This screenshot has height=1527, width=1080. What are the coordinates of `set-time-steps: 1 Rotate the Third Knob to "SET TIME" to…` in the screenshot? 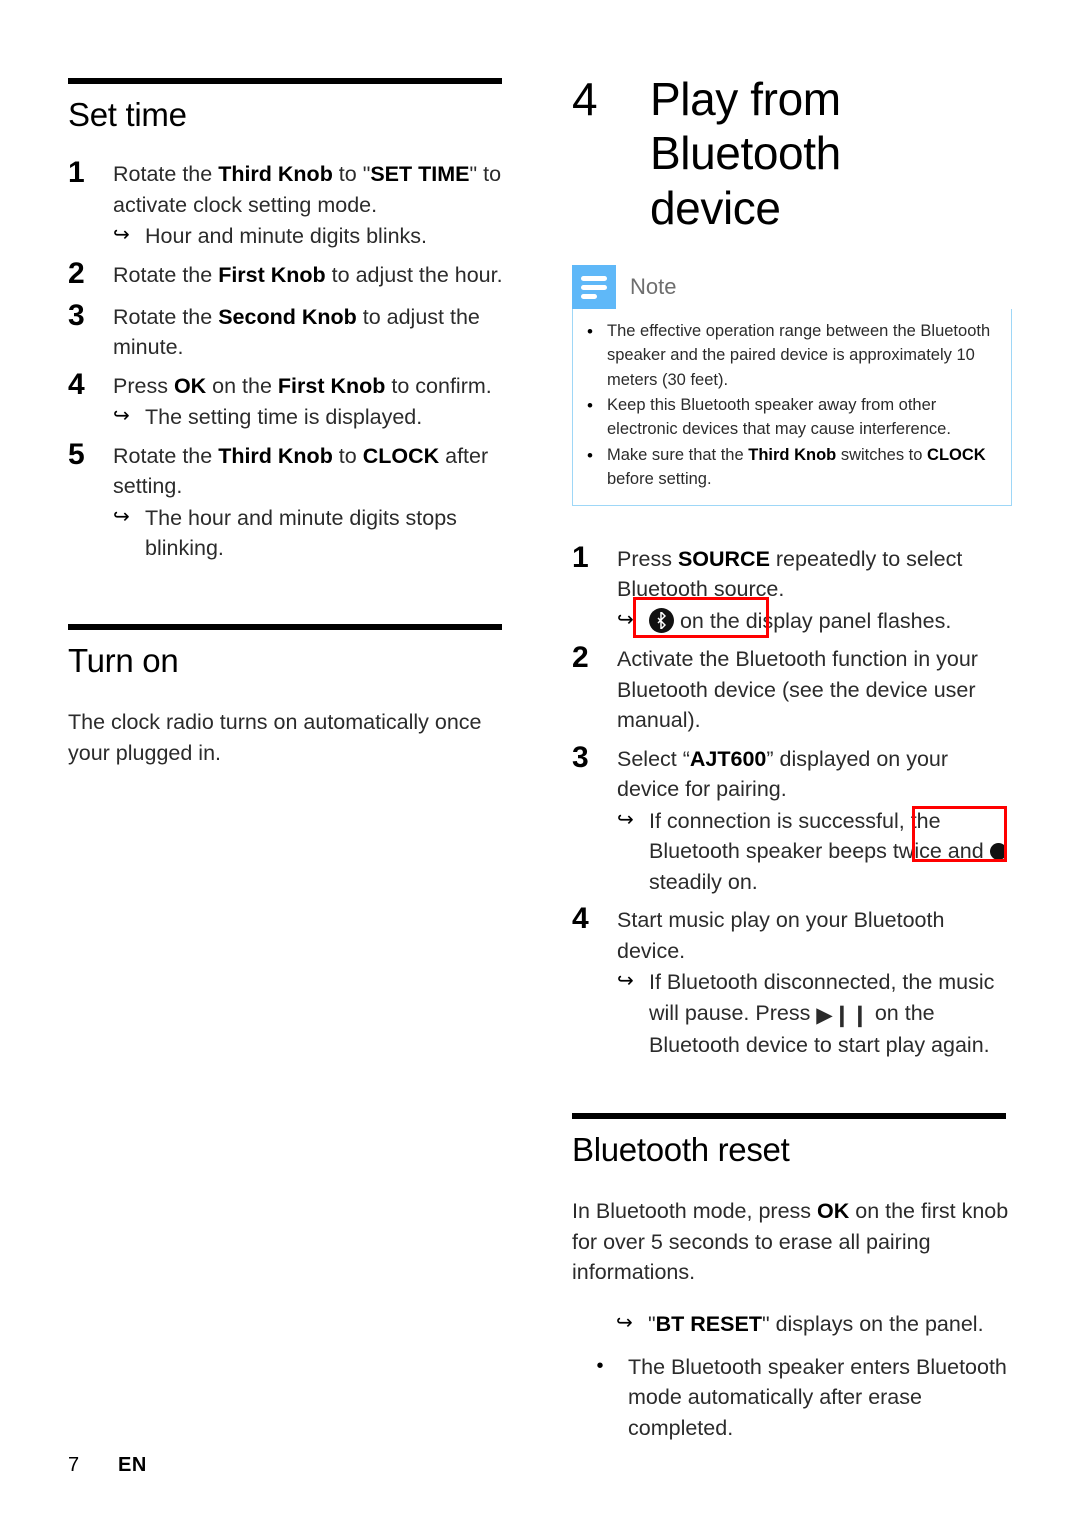 It's located at (289, 358).